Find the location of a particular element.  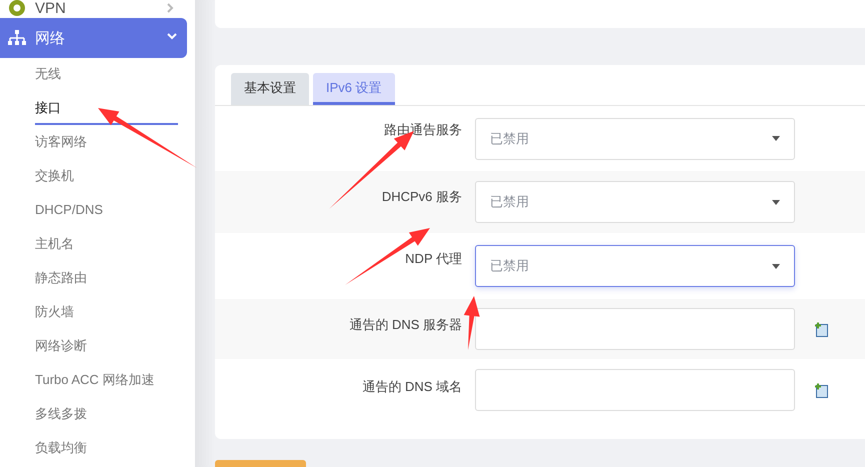

field-label: DHCPv6 服务 is located at coordinates (422, 197).